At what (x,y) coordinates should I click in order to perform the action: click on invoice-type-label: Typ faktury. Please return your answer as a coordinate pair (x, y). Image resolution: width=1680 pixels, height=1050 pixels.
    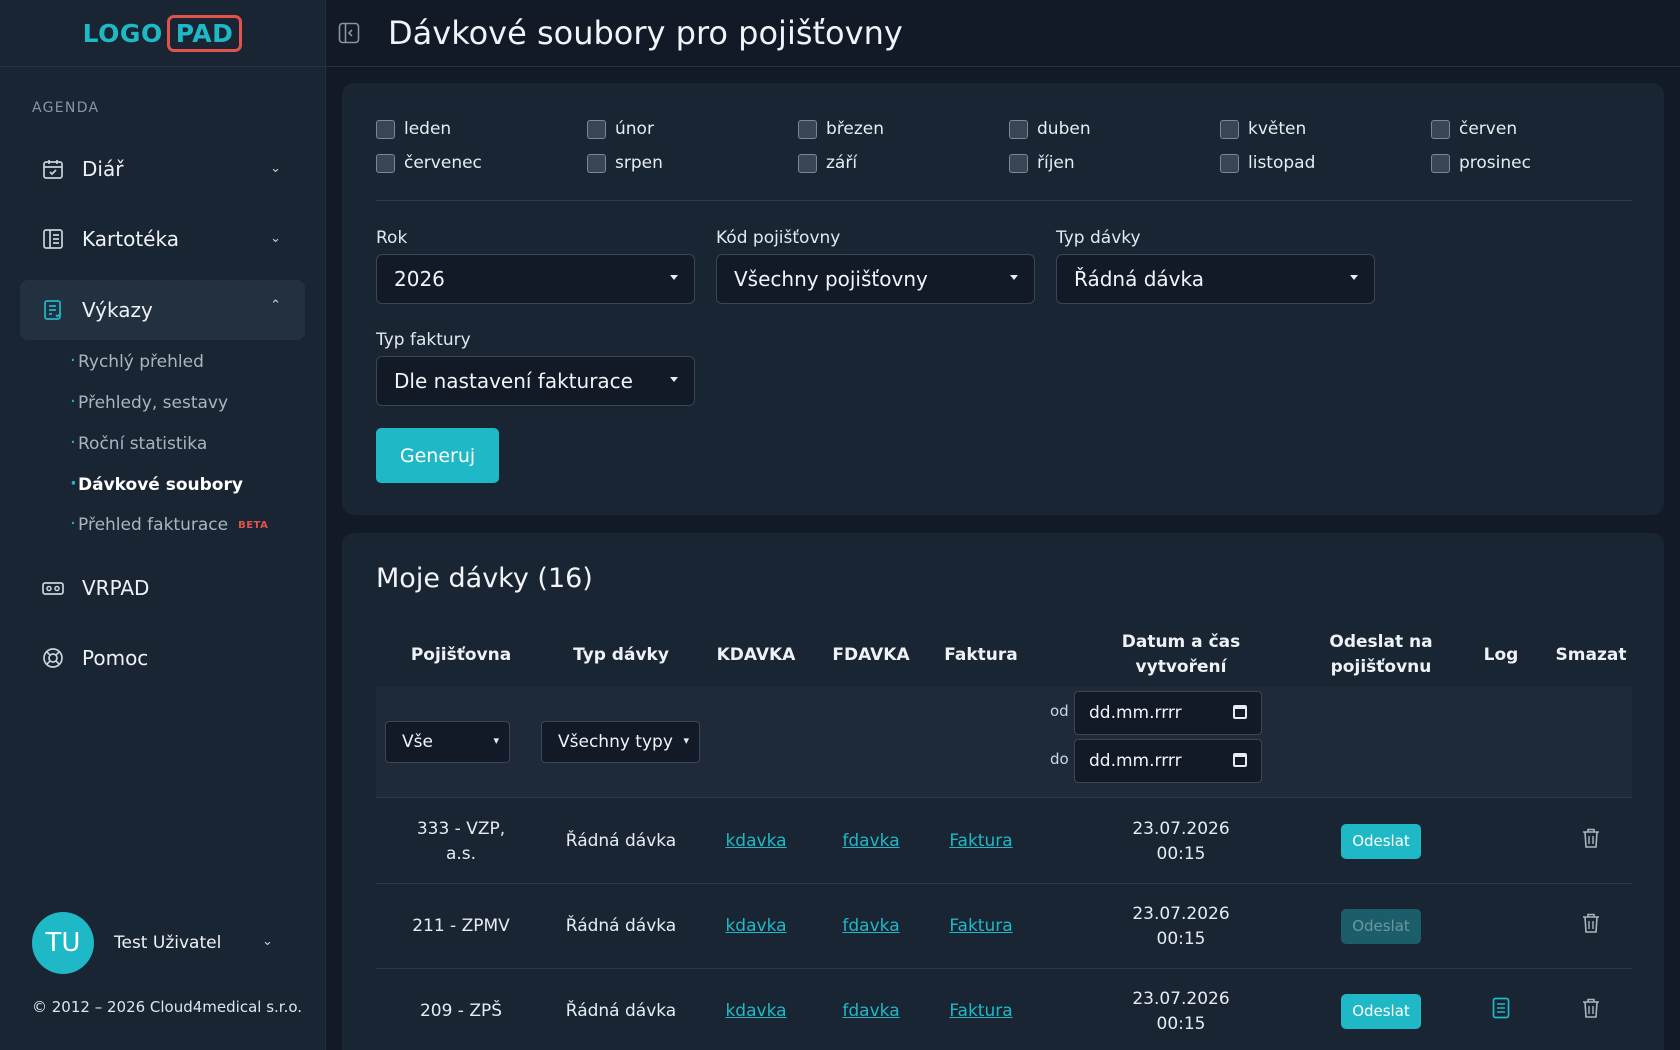
    Looking at the image, I should click on (423, 340).